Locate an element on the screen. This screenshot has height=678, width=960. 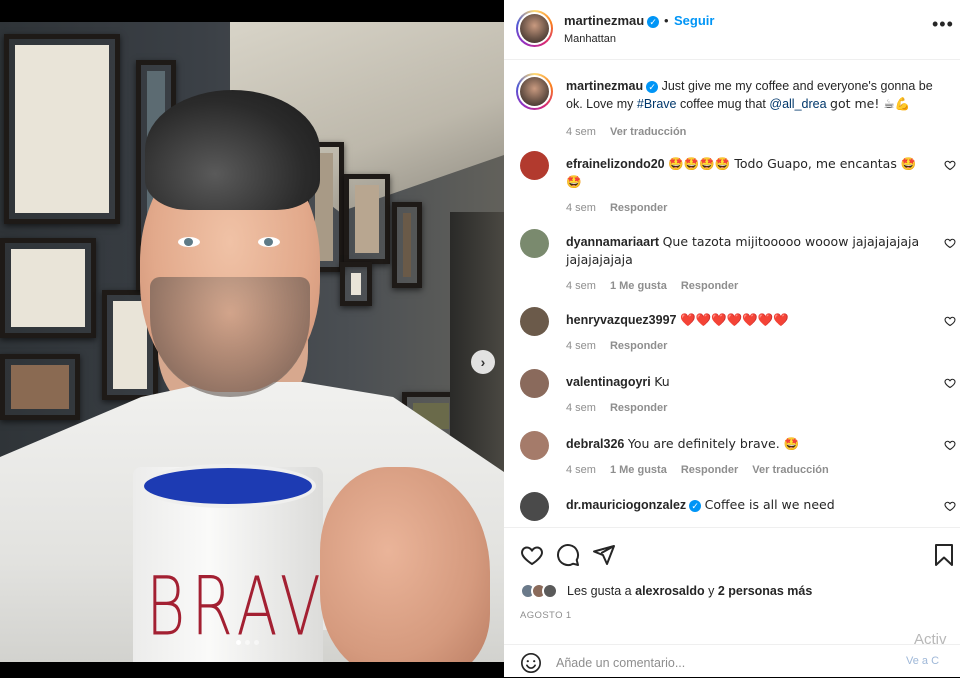
share-icon is located at coordinates (604, 555).